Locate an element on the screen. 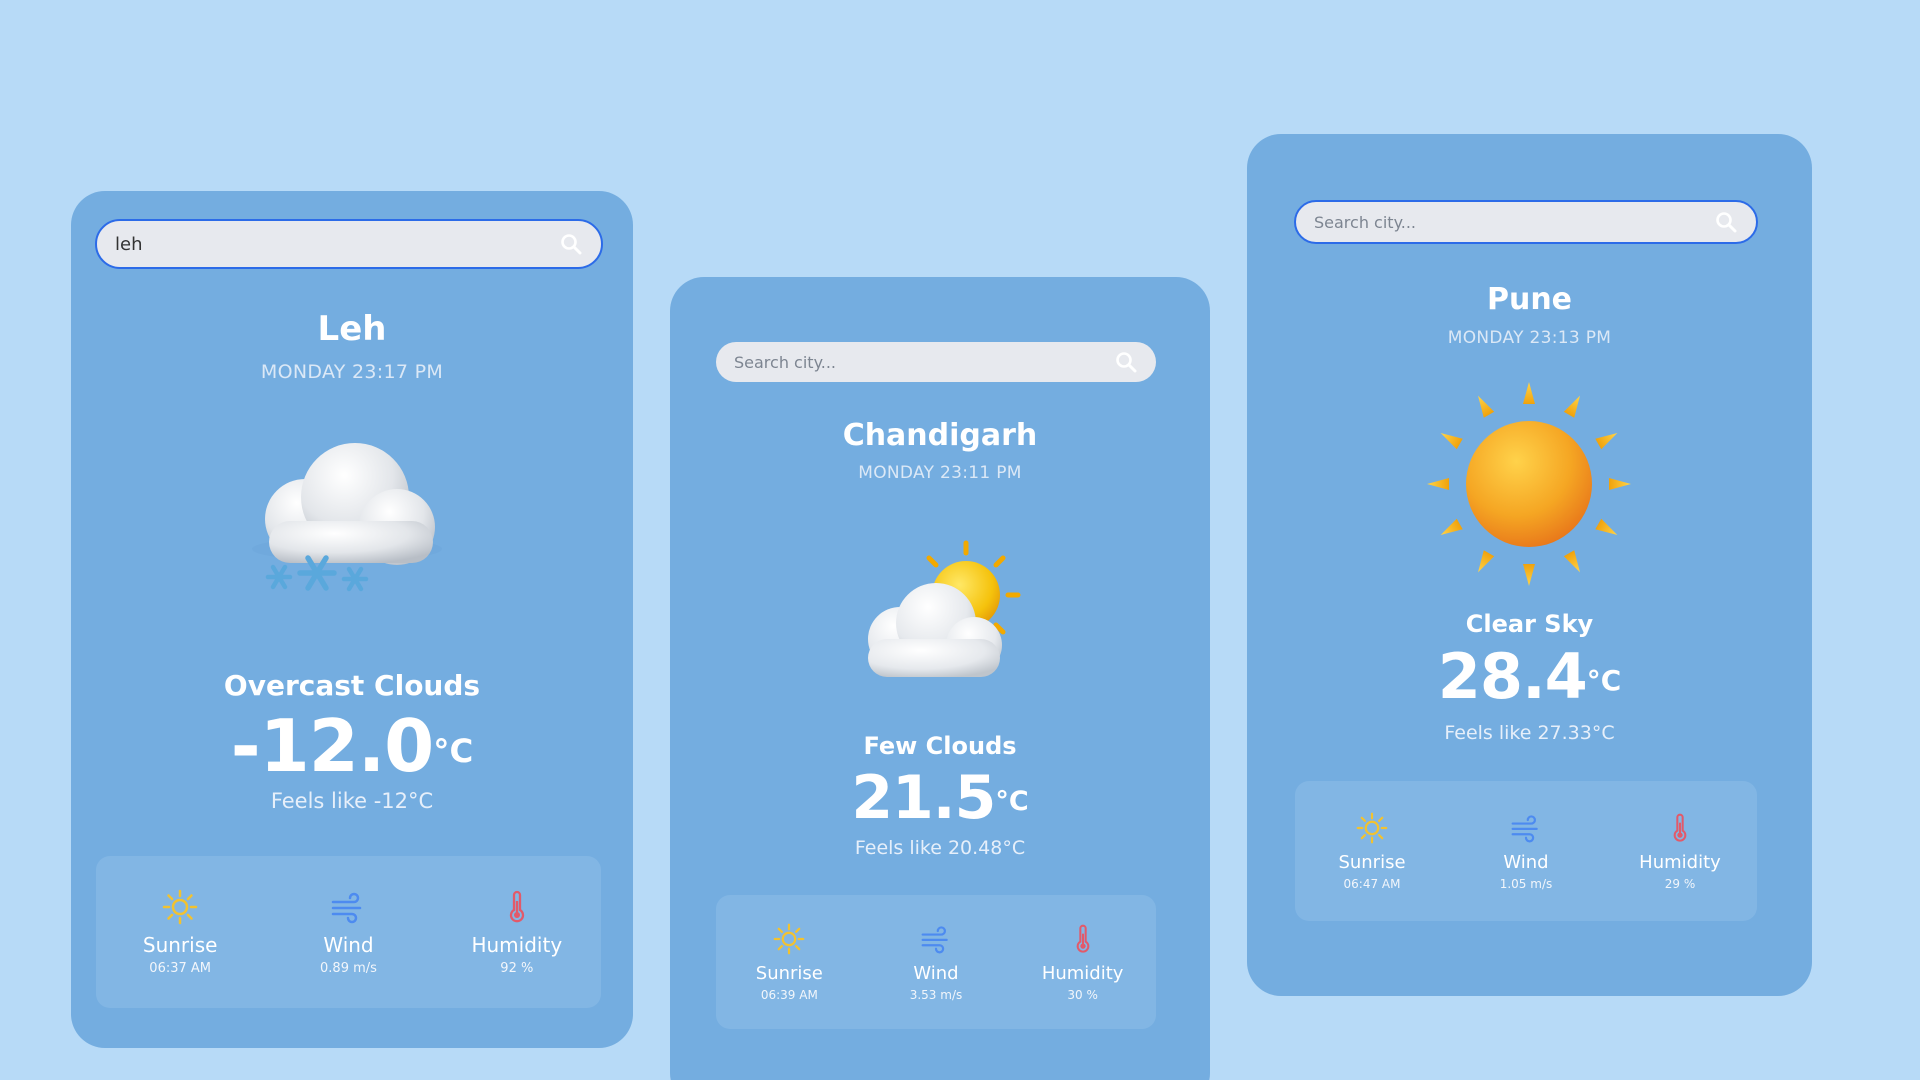  date-time: MONDAY 23:13 PM is located at coordinates (1529, 338).